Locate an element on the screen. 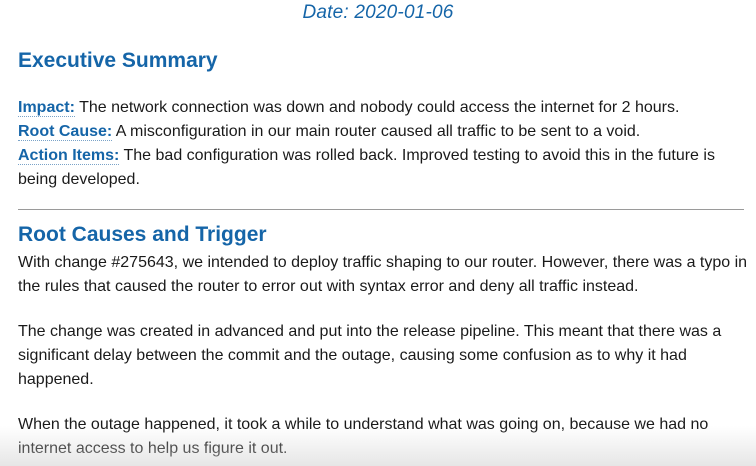 This screenshot has width=756, height=466. document-date: Date: 2020-01-06 is located at coordinates (378, 12).